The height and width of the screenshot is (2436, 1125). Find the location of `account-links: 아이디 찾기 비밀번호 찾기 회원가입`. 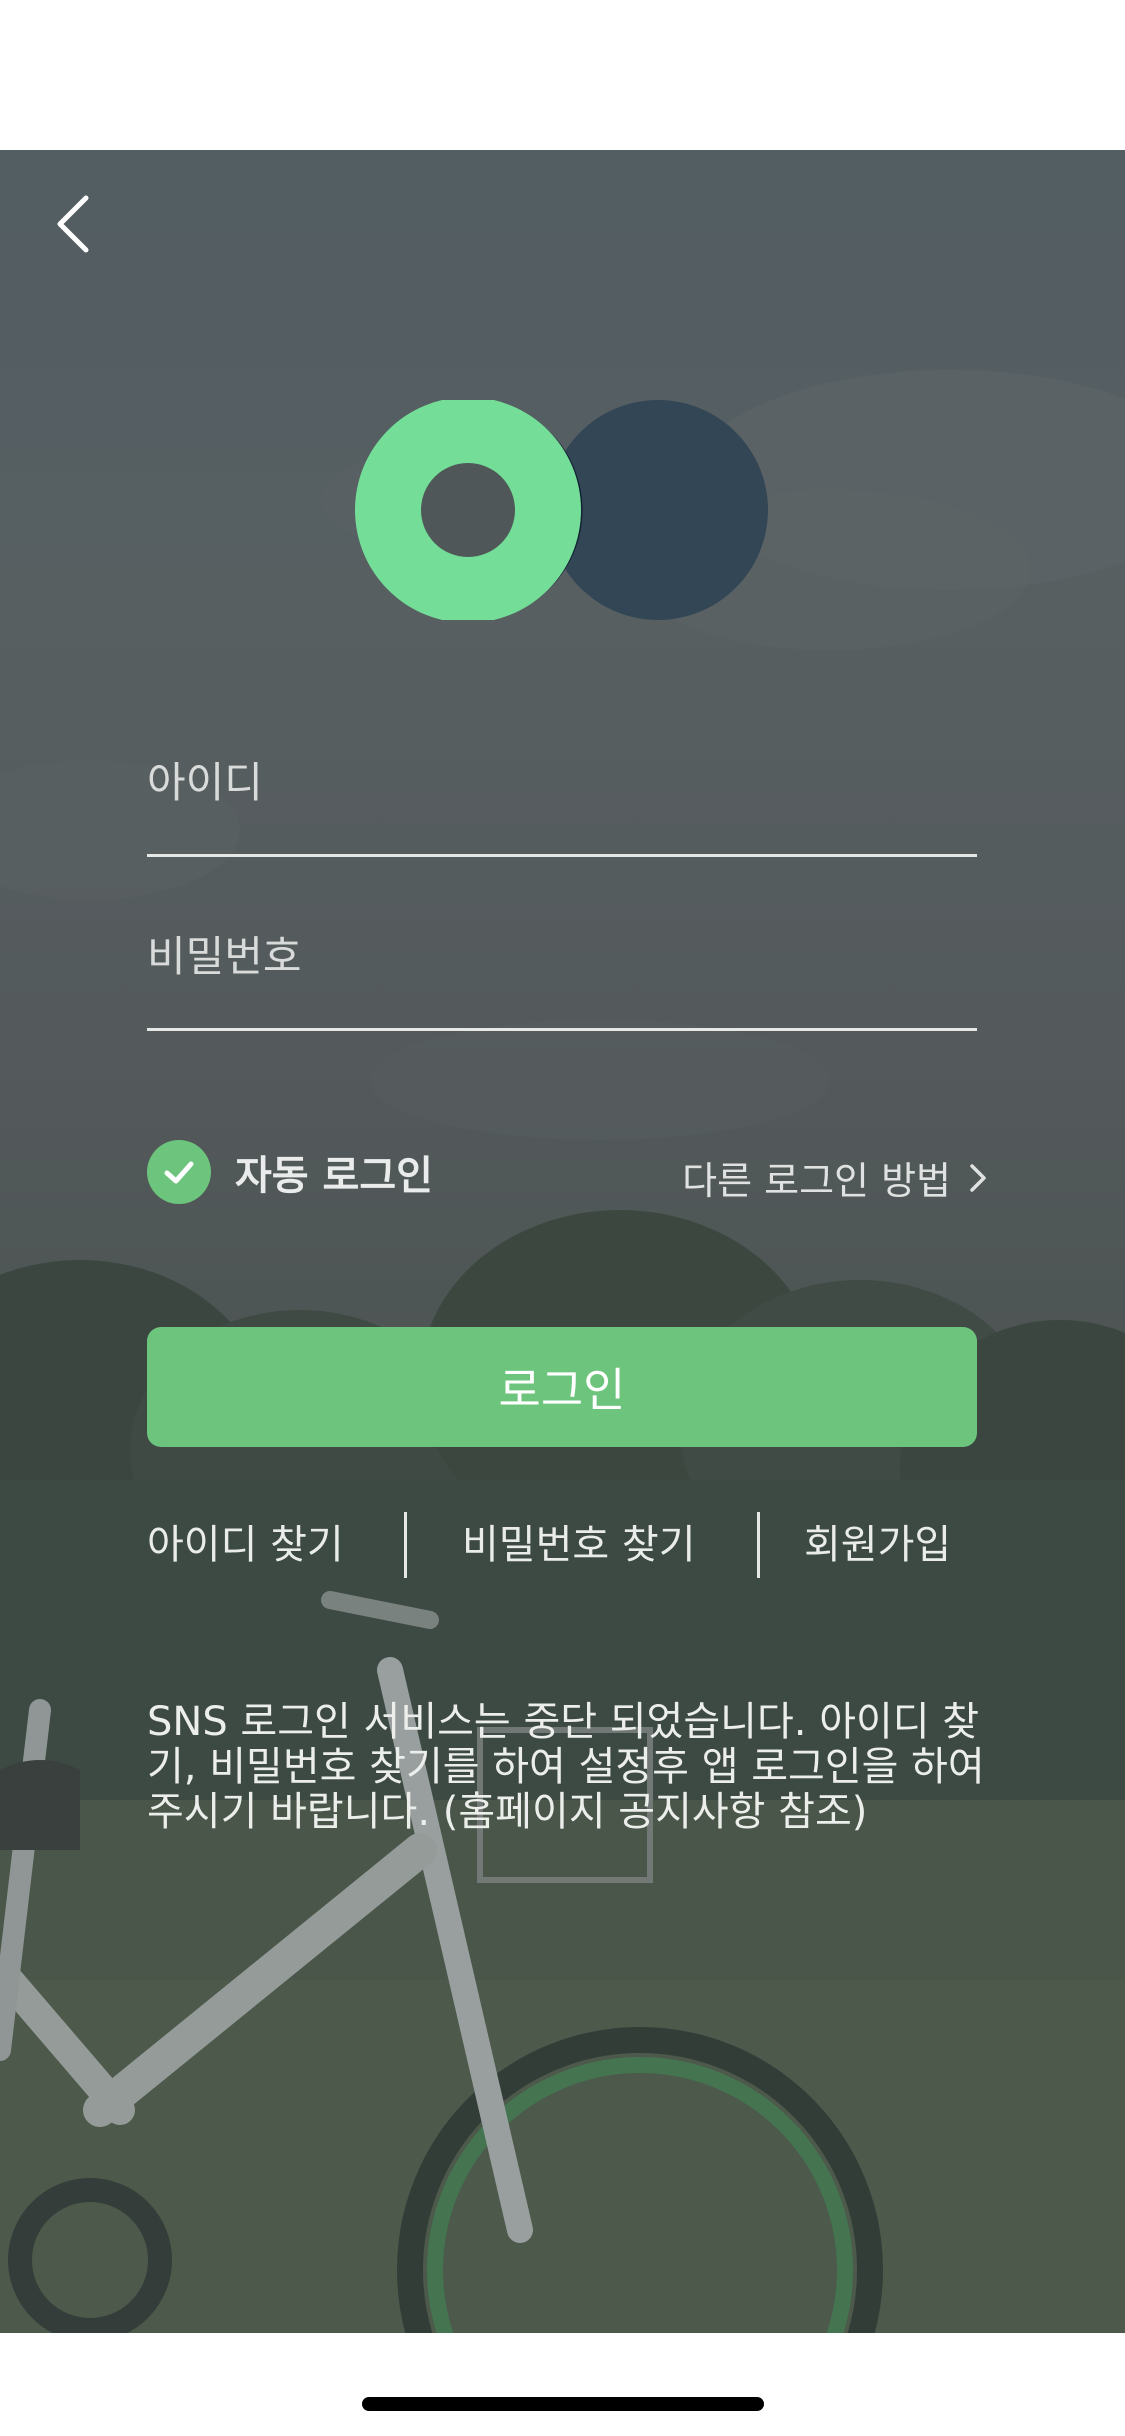

account-links: 아이디 찾기 비밀번호 찾기 회원가입 is located at coordinates (562, 1545).